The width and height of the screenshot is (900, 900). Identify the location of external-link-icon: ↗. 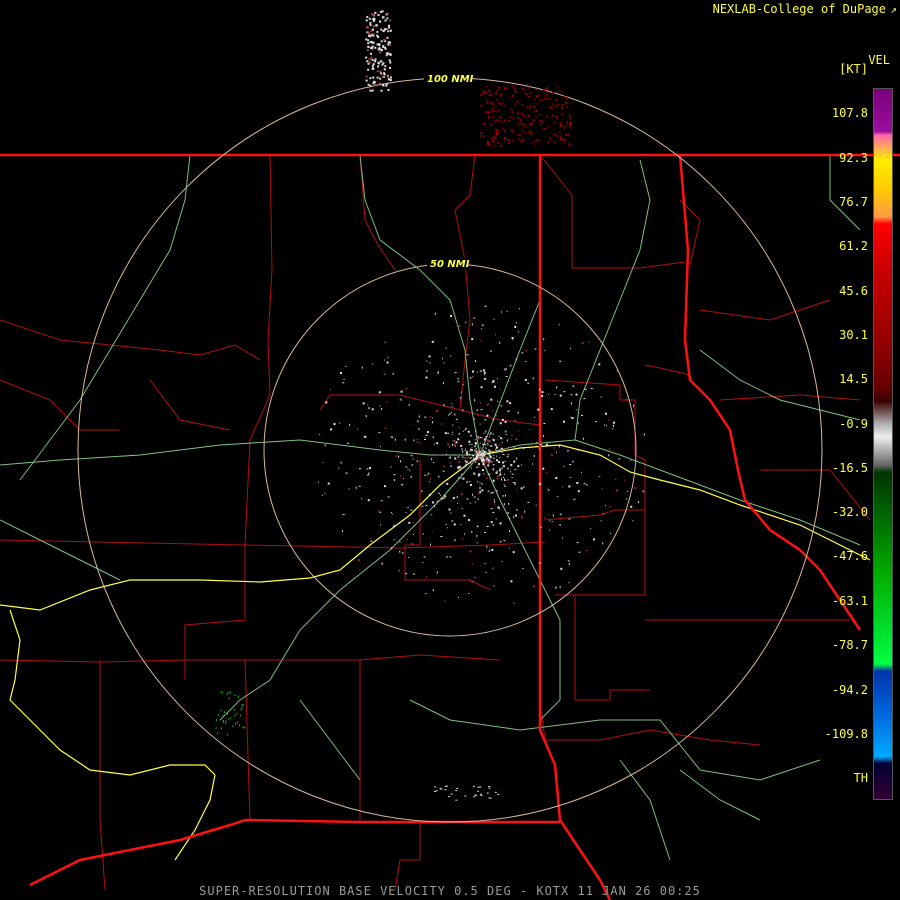
(893, 9).